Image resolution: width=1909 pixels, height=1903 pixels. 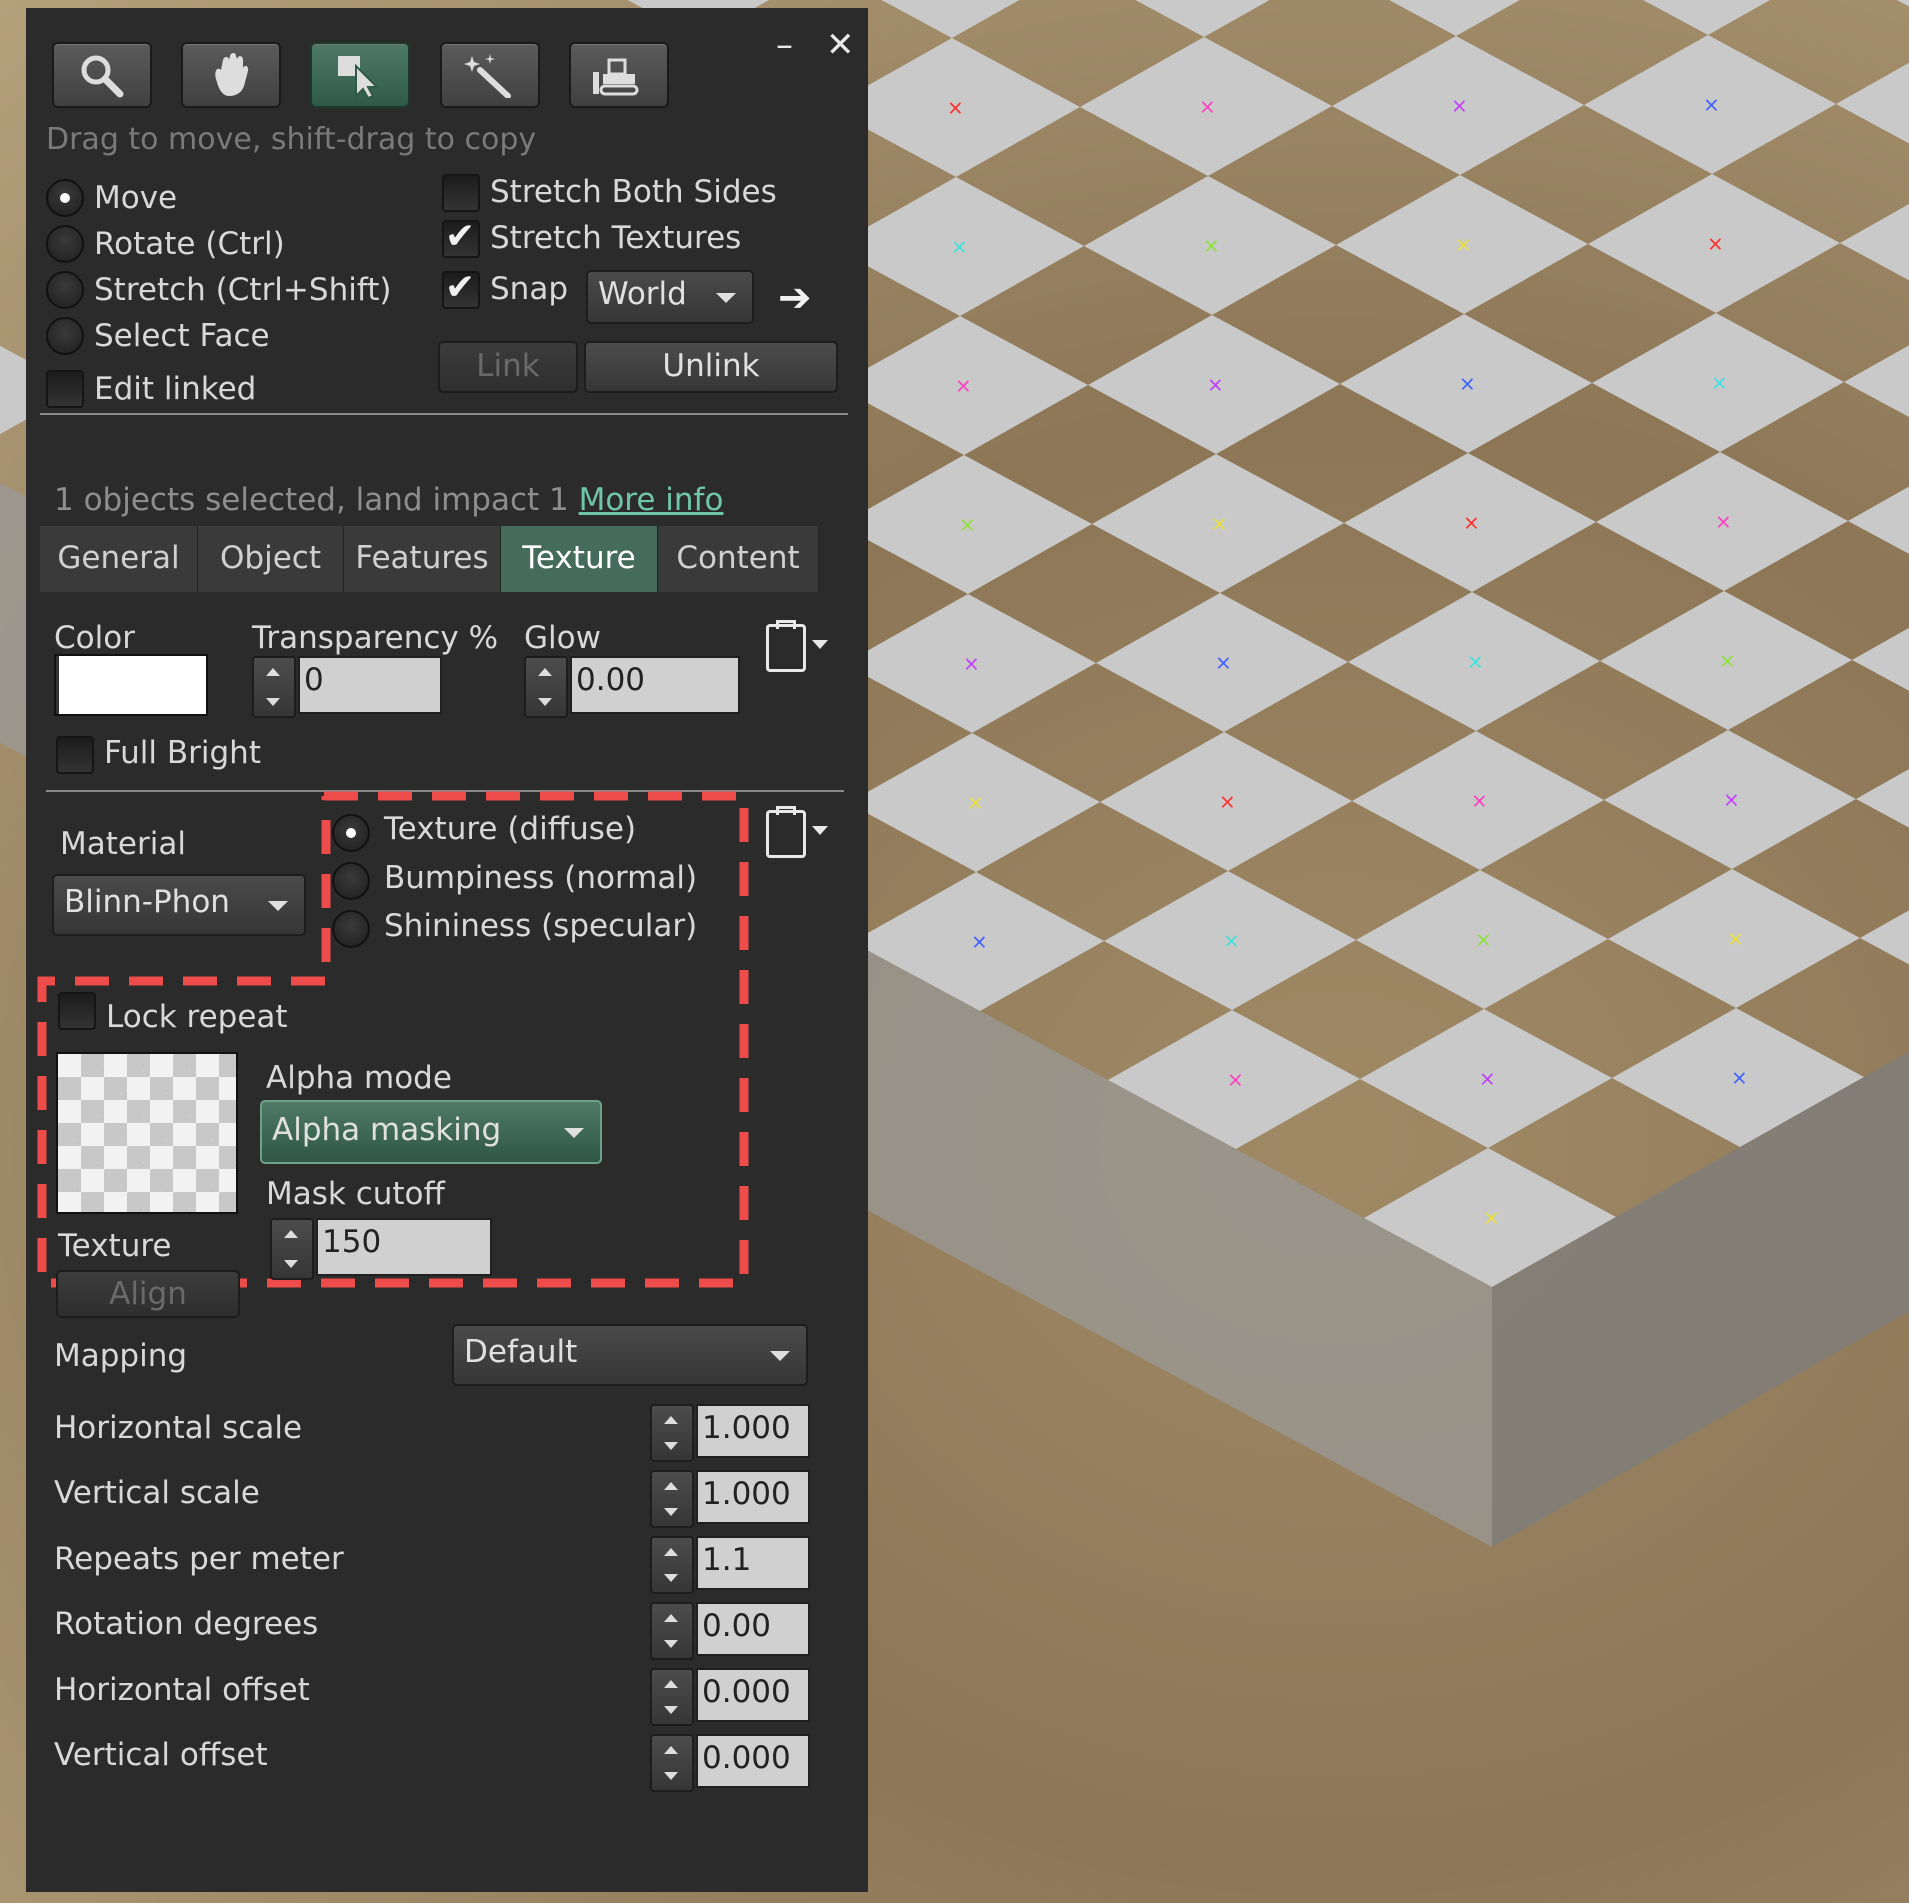 What do you see at coordinates (199, 1559) in the screenshot?
I see `repeats-per-meter-label: Repeats per meter` at bounding box center [199, 1559].